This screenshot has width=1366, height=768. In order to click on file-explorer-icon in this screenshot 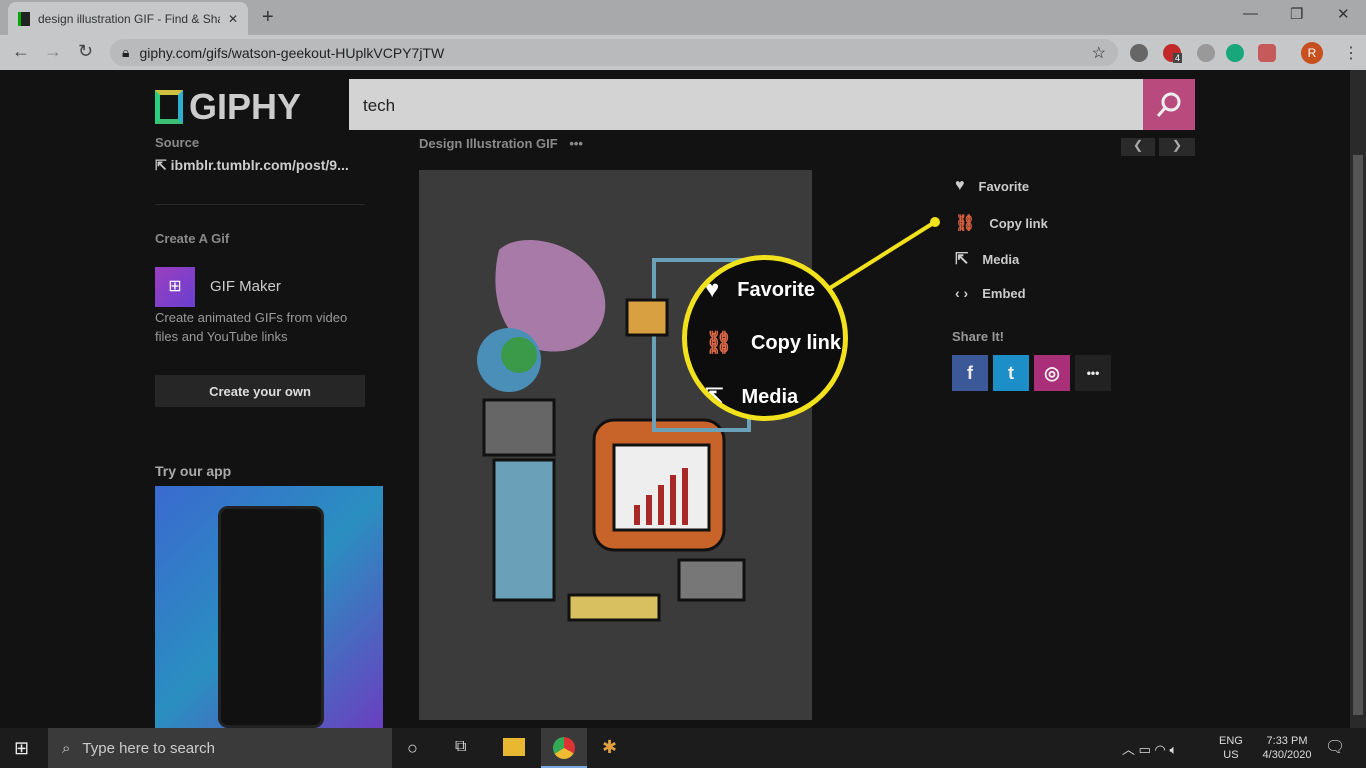, I will do `click(514, 747)`.